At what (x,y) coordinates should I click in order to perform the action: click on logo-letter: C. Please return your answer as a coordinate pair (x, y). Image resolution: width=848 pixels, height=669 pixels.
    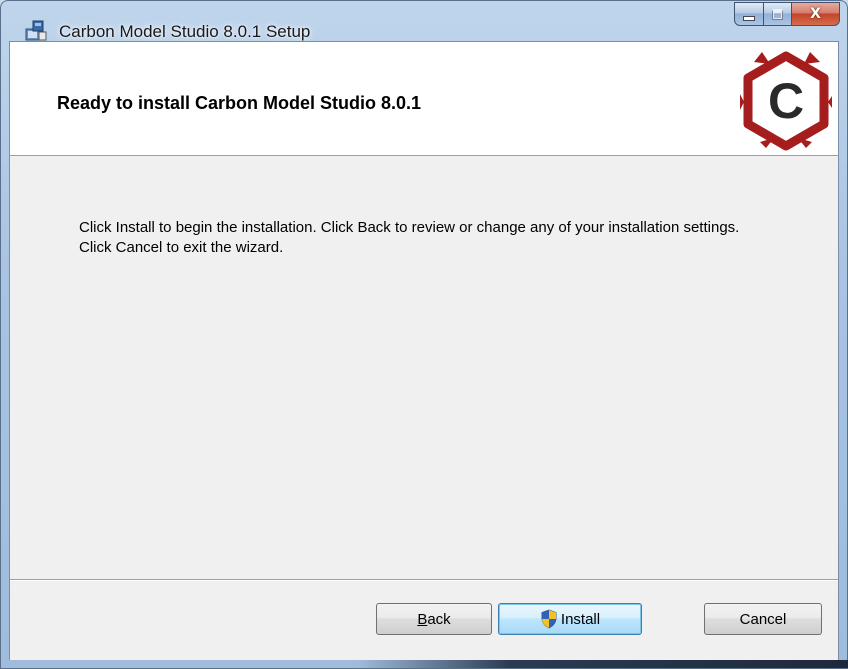
    Looking at the image, I should click on (786, 101).